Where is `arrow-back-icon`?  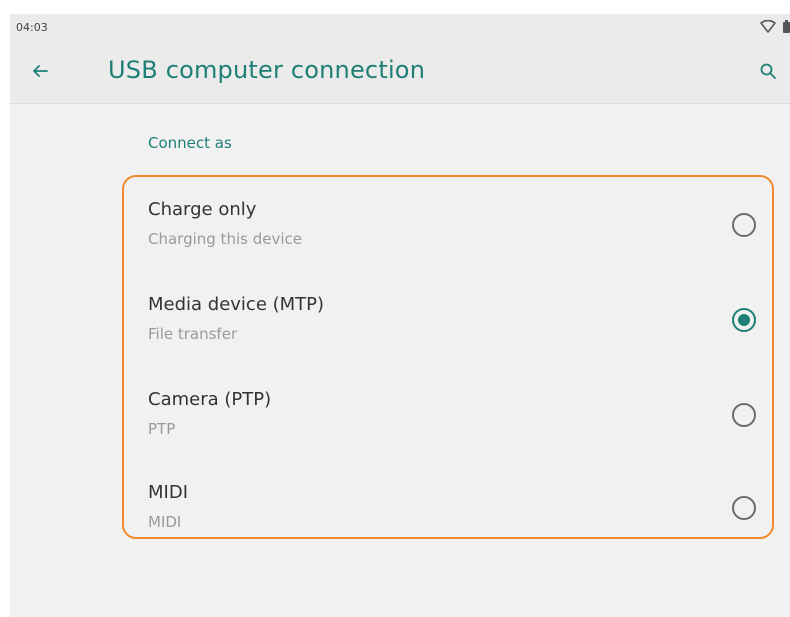
arrow-back-icon is located at coordinates (40, 73).